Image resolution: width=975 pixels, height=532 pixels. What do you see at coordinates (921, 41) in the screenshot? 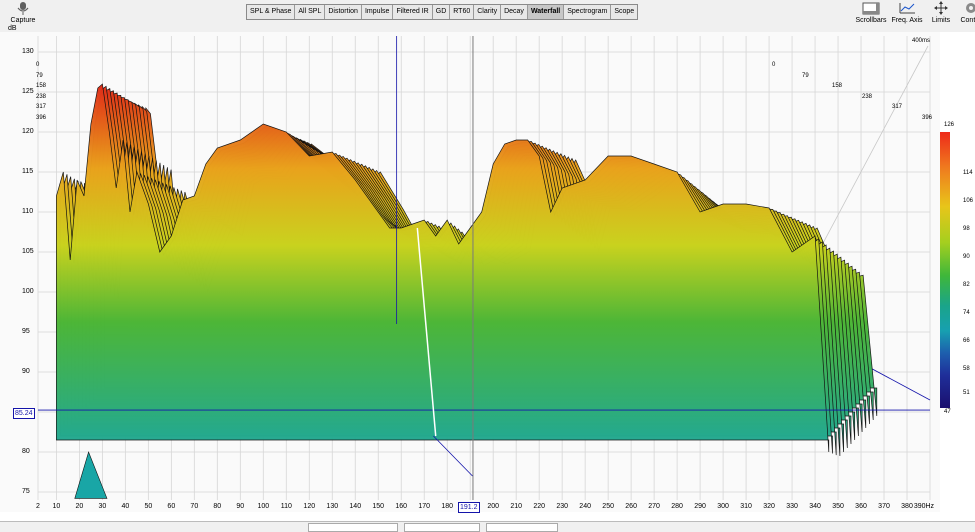
I see `time-max-label: 400ms` at bounding box center [921, 41].